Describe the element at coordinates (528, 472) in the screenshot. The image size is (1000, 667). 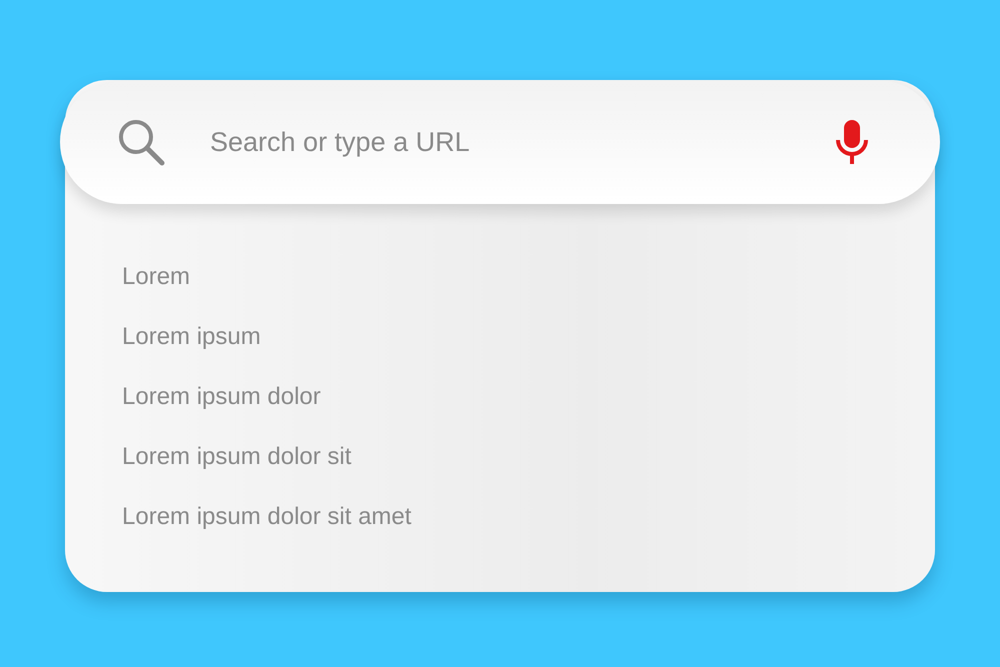
I see `suggestion-item: Lorem ipsum dolor sit` at that location.